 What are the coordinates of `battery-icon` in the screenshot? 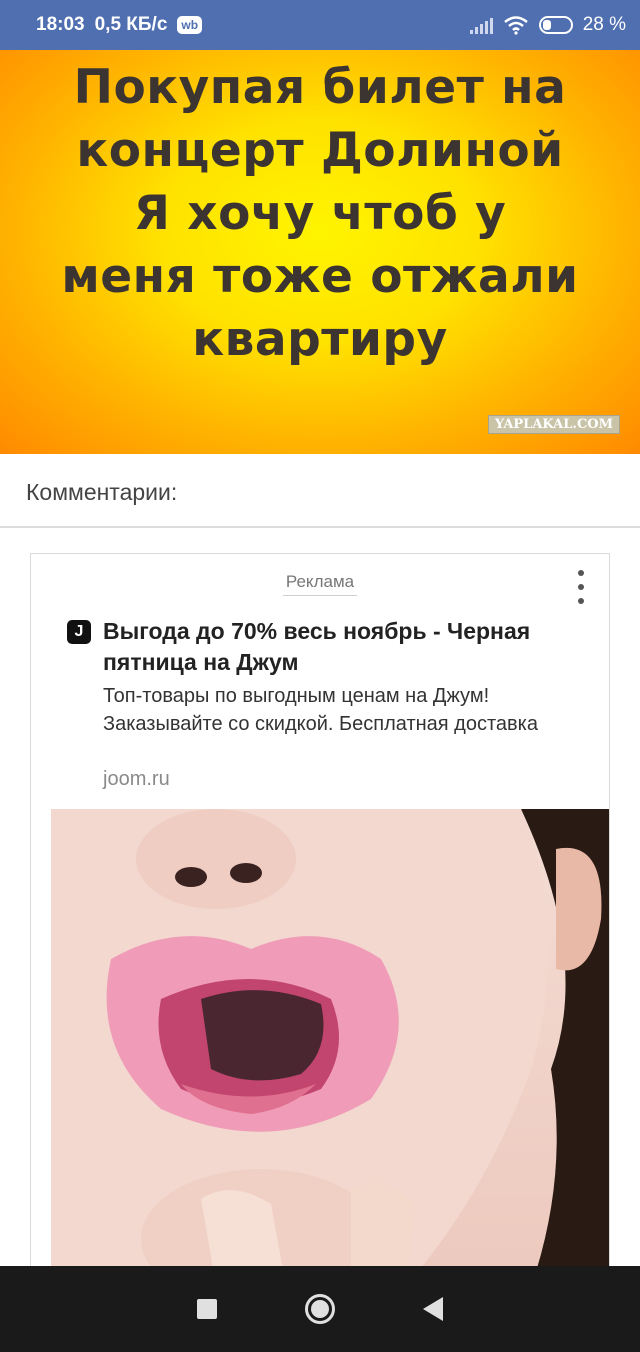 It's located at (555, 25).